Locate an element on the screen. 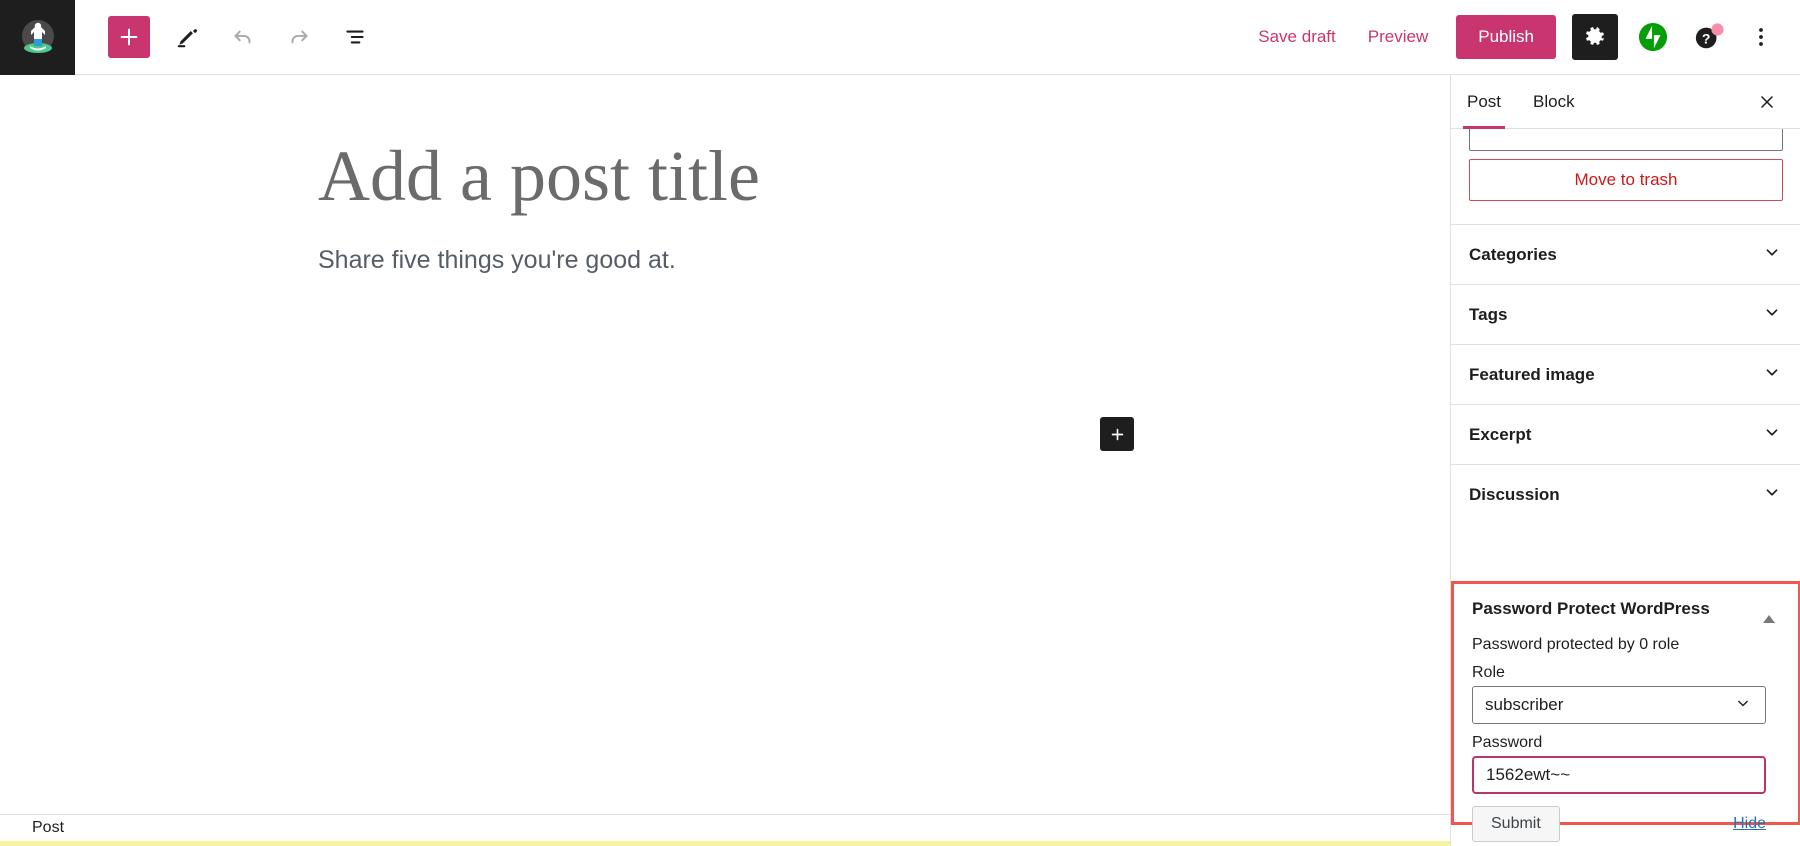  sidebar-item-featured-image: Featured image is located at coordinates (1625, 374).